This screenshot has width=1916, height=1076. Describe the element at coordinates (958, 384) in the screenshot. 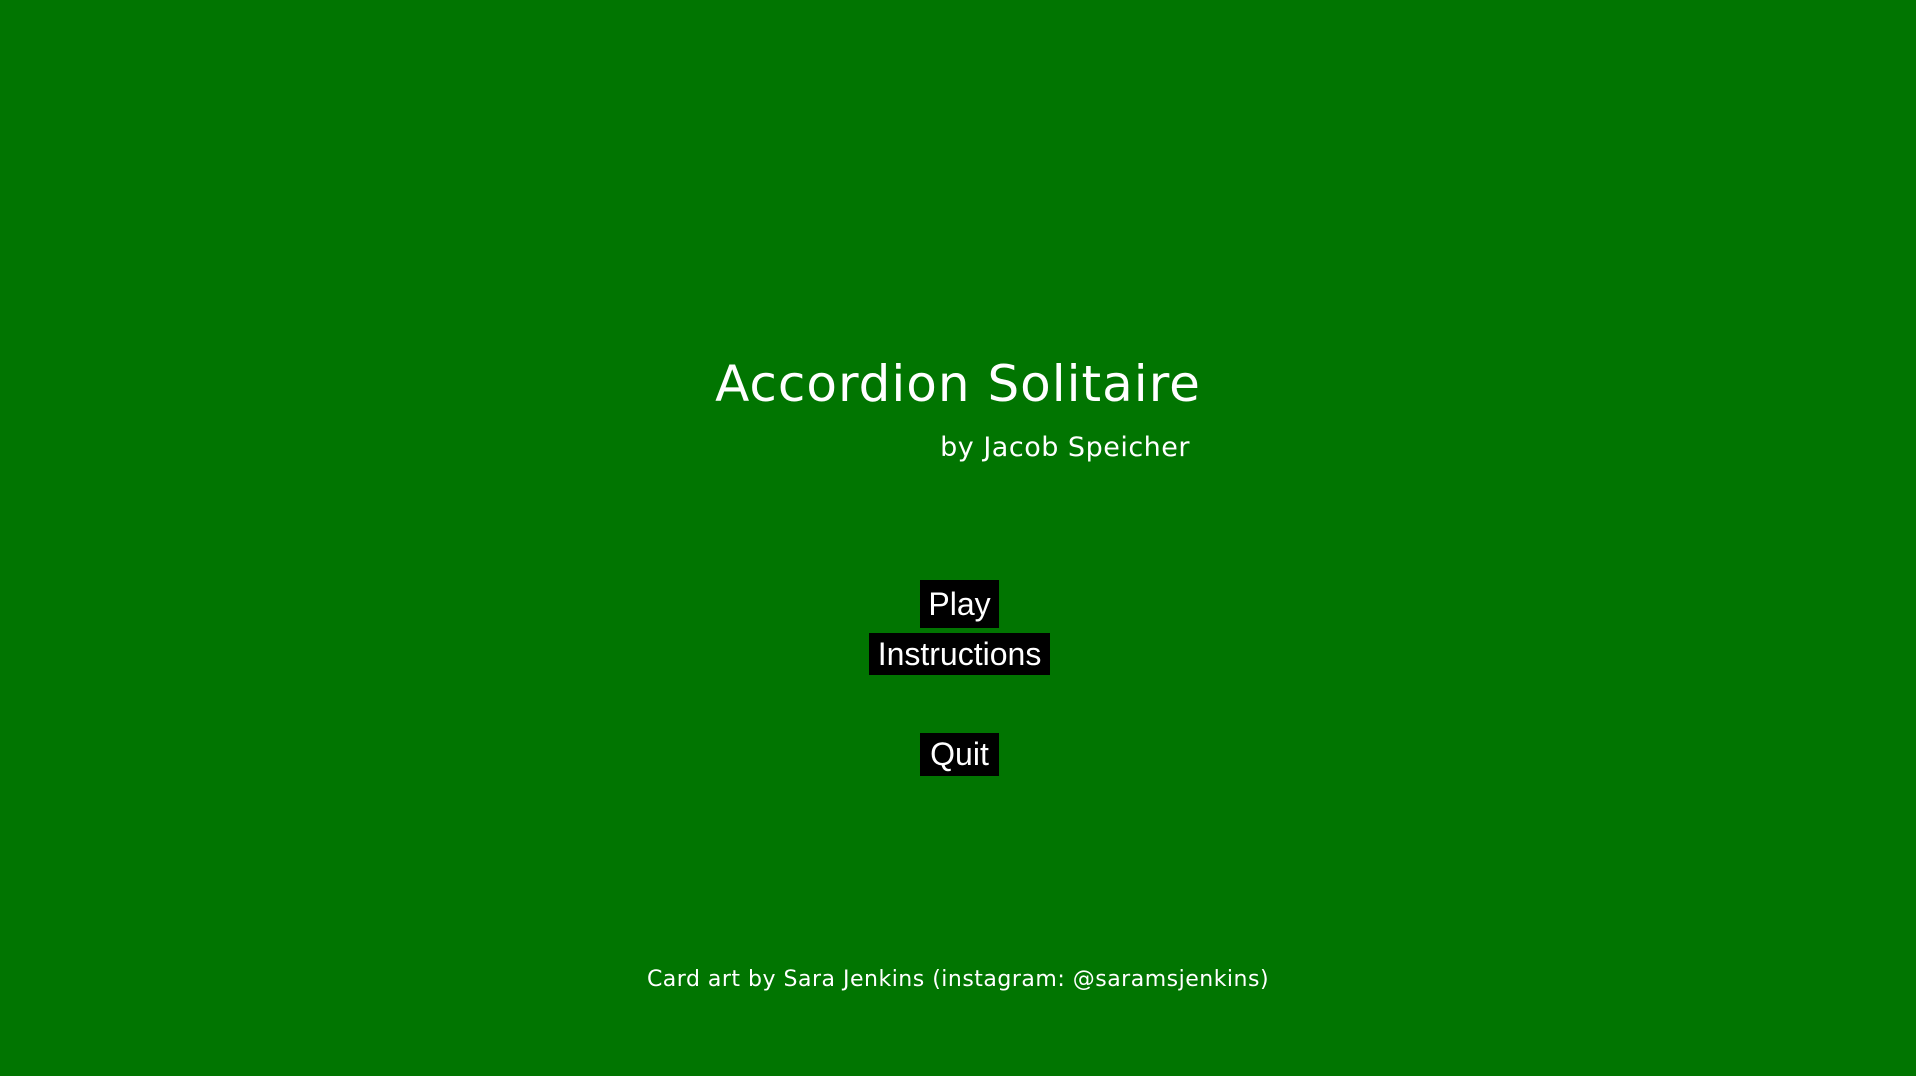

I see `game-title: Accordion Solitaire` at that location.